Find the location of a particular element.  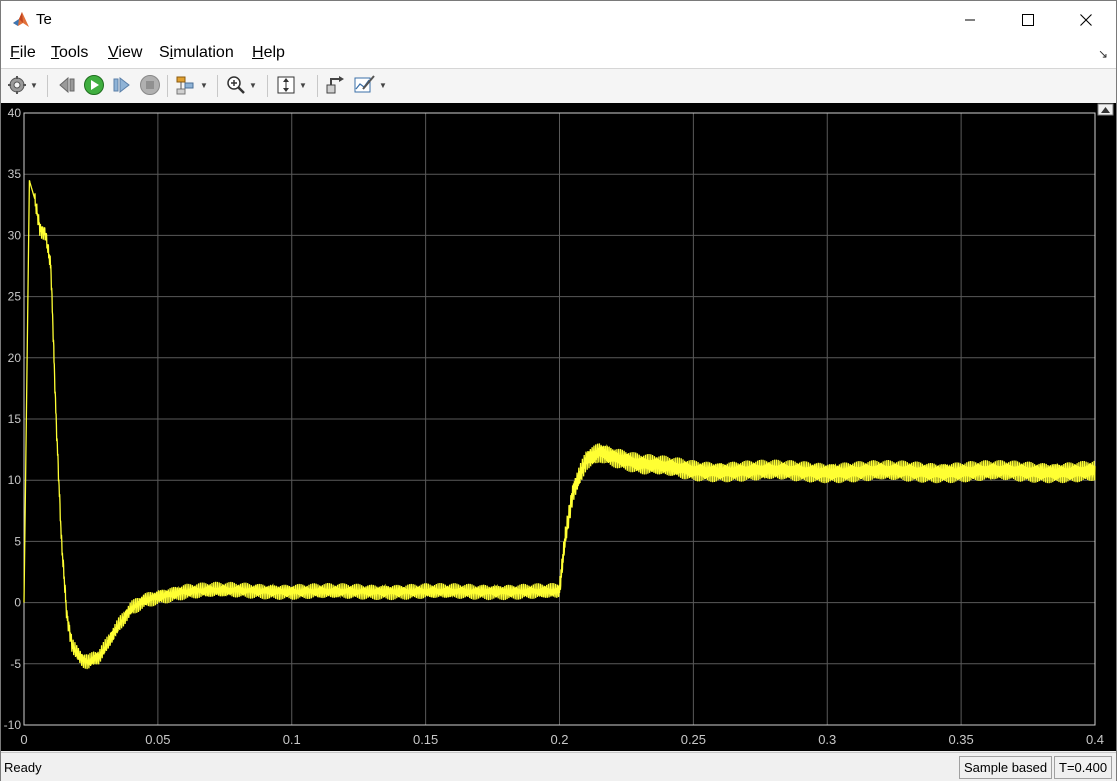

style-dropdown-icon: ▼ is located at coordinates (383, 85).